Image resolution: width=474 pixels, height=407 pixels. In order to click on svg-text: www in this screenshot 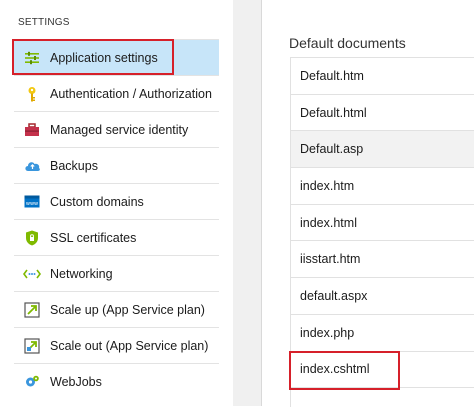, I will do `click(32, 204)`.